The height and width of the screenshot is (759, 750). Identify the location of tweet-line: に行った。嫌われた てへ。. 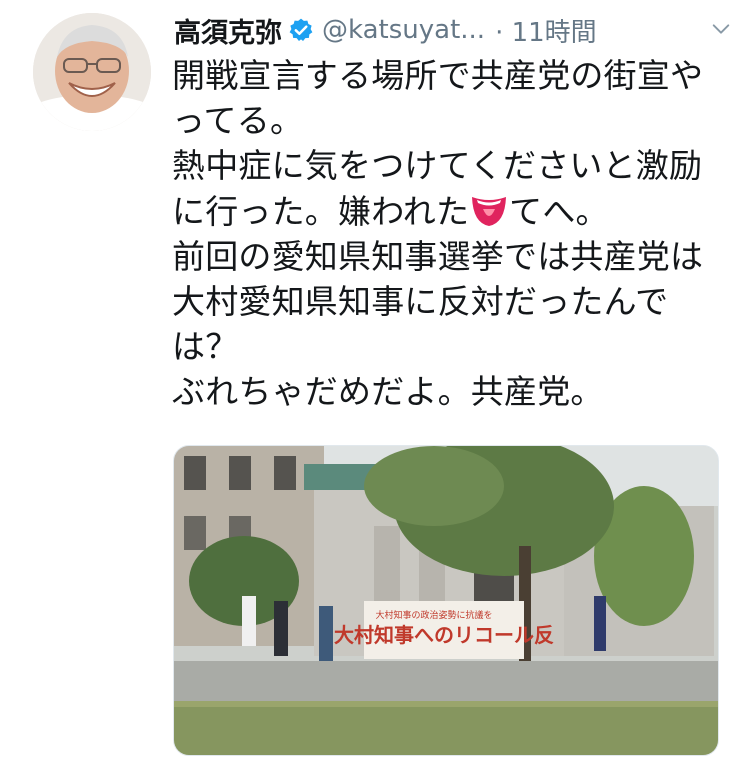
(452, 211).